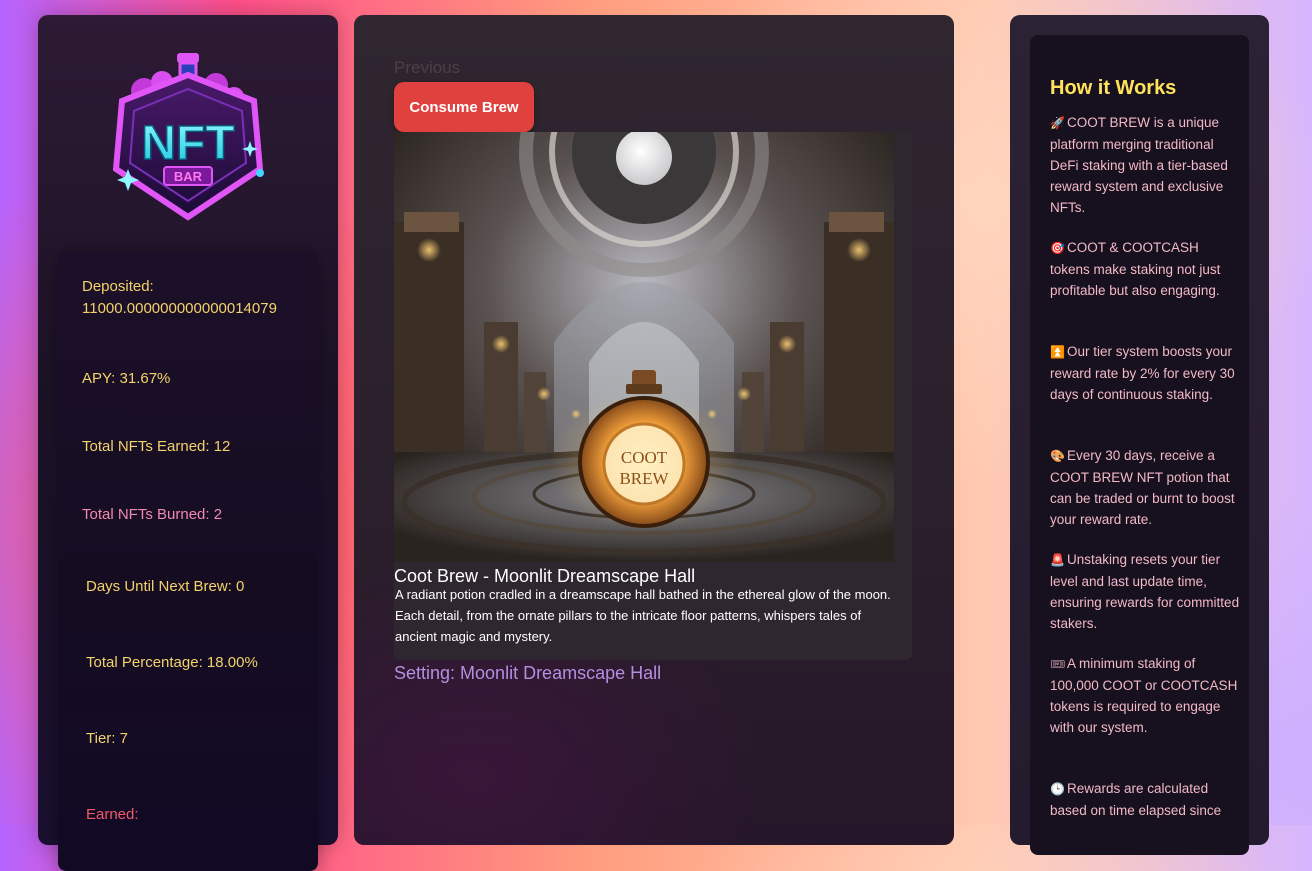 This screenshot has width=1312, height=871. I want to click on earned-stat: Earned:, so click(112, 814).